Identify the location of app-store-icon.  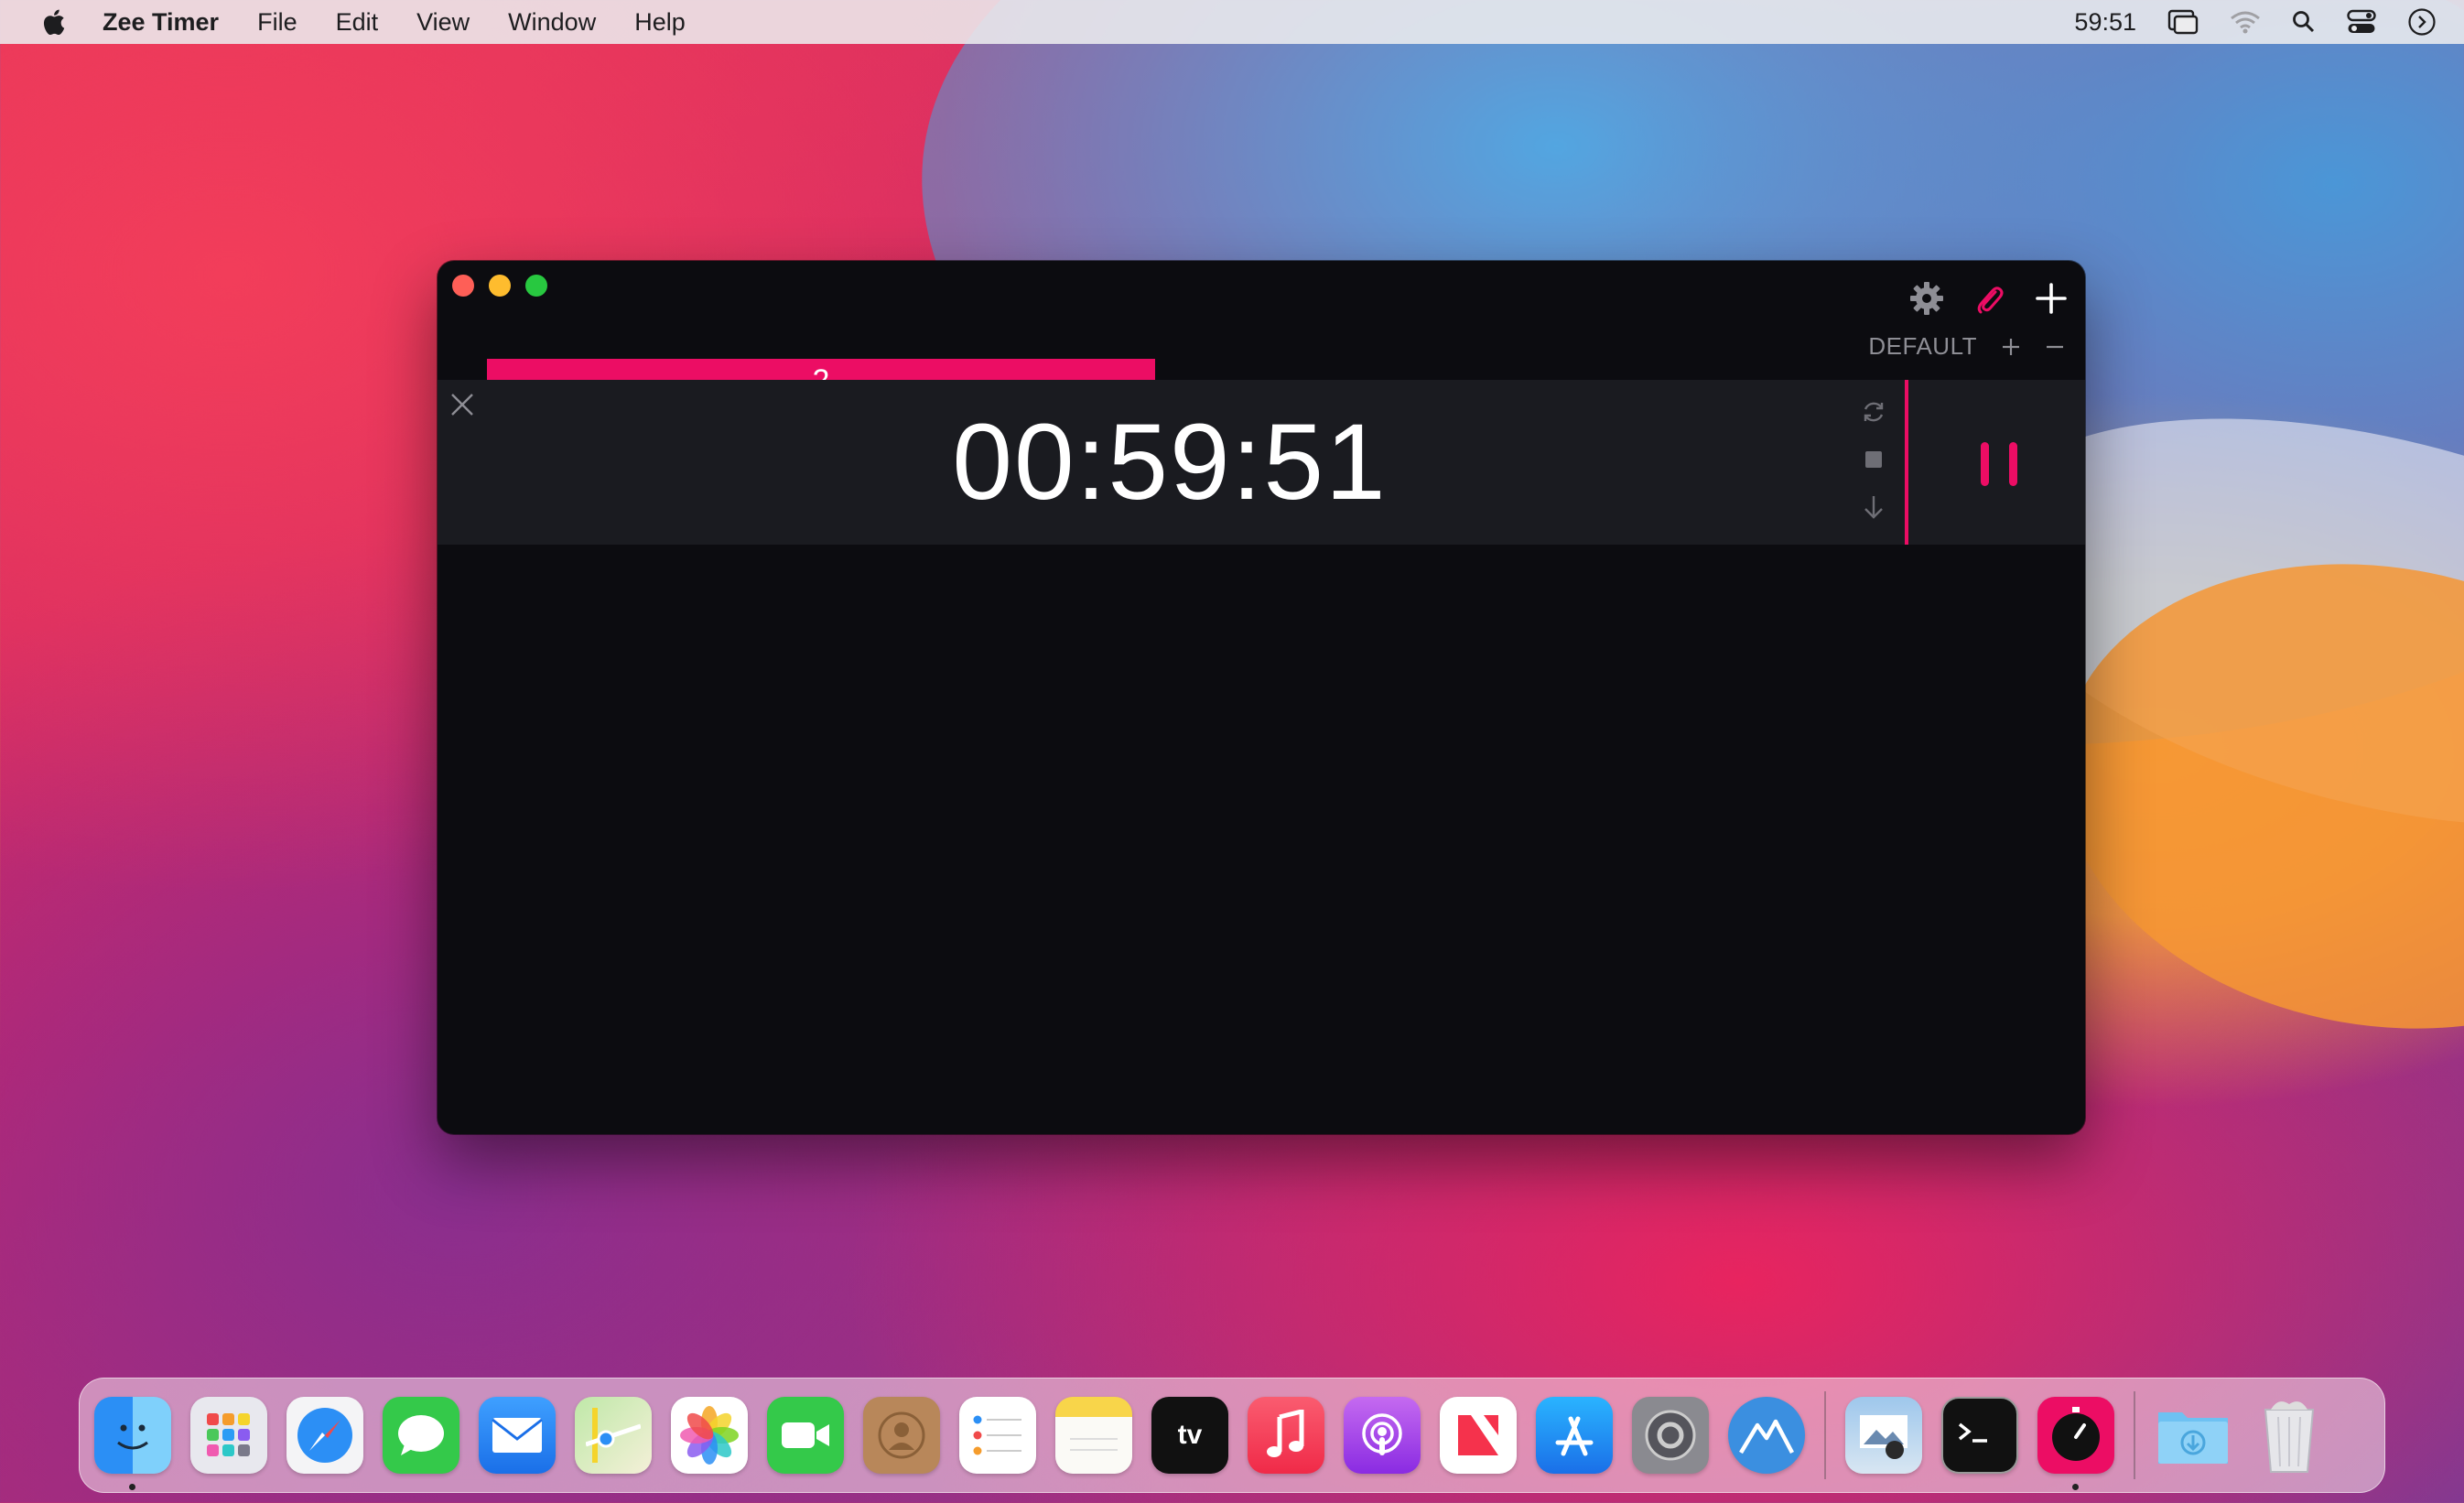
(1574, 1436).